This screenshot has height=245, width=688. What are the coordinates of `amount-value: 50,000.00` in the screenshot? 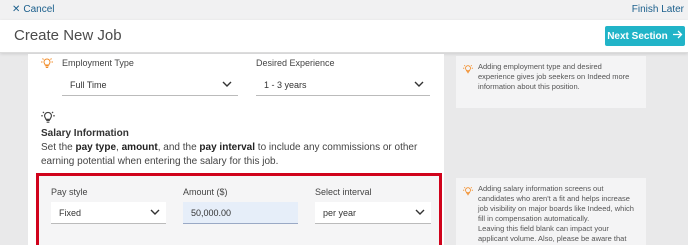 It's located at (211, 212).